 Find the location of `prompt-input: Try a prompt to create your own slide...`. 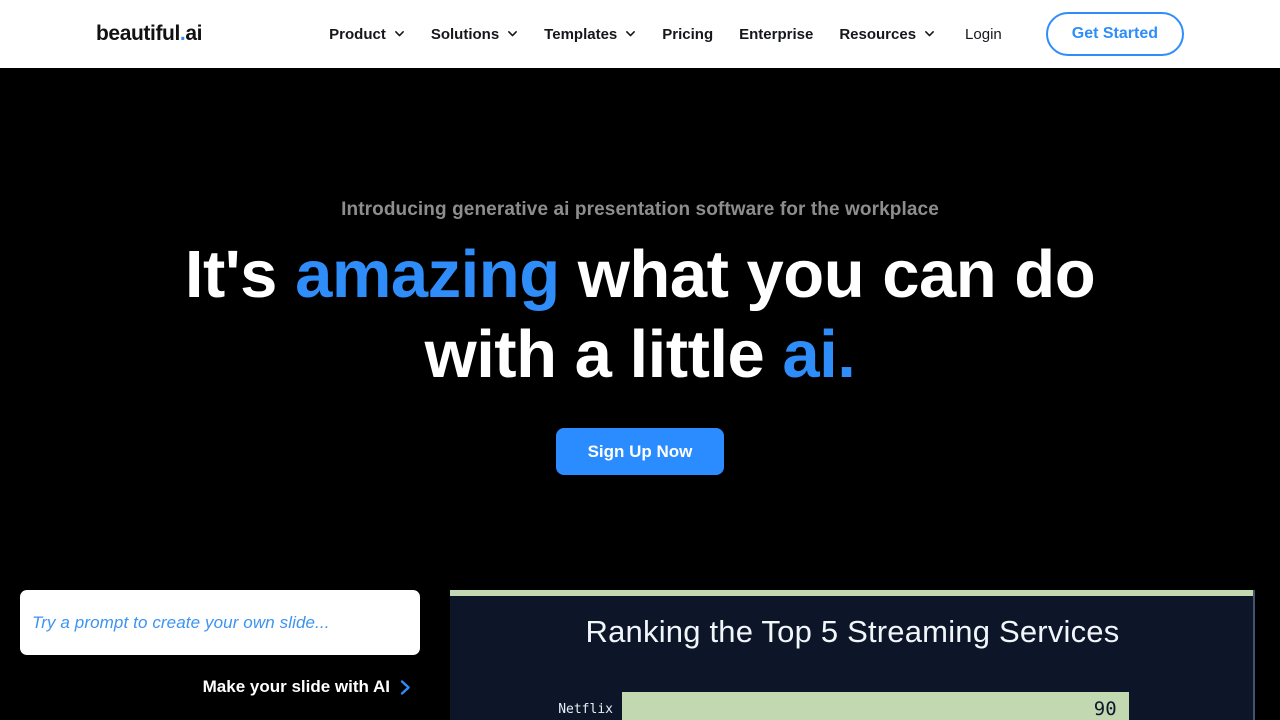

prompt-input: Try a prompt to create your own slide... is located at coordinates (220, 622).